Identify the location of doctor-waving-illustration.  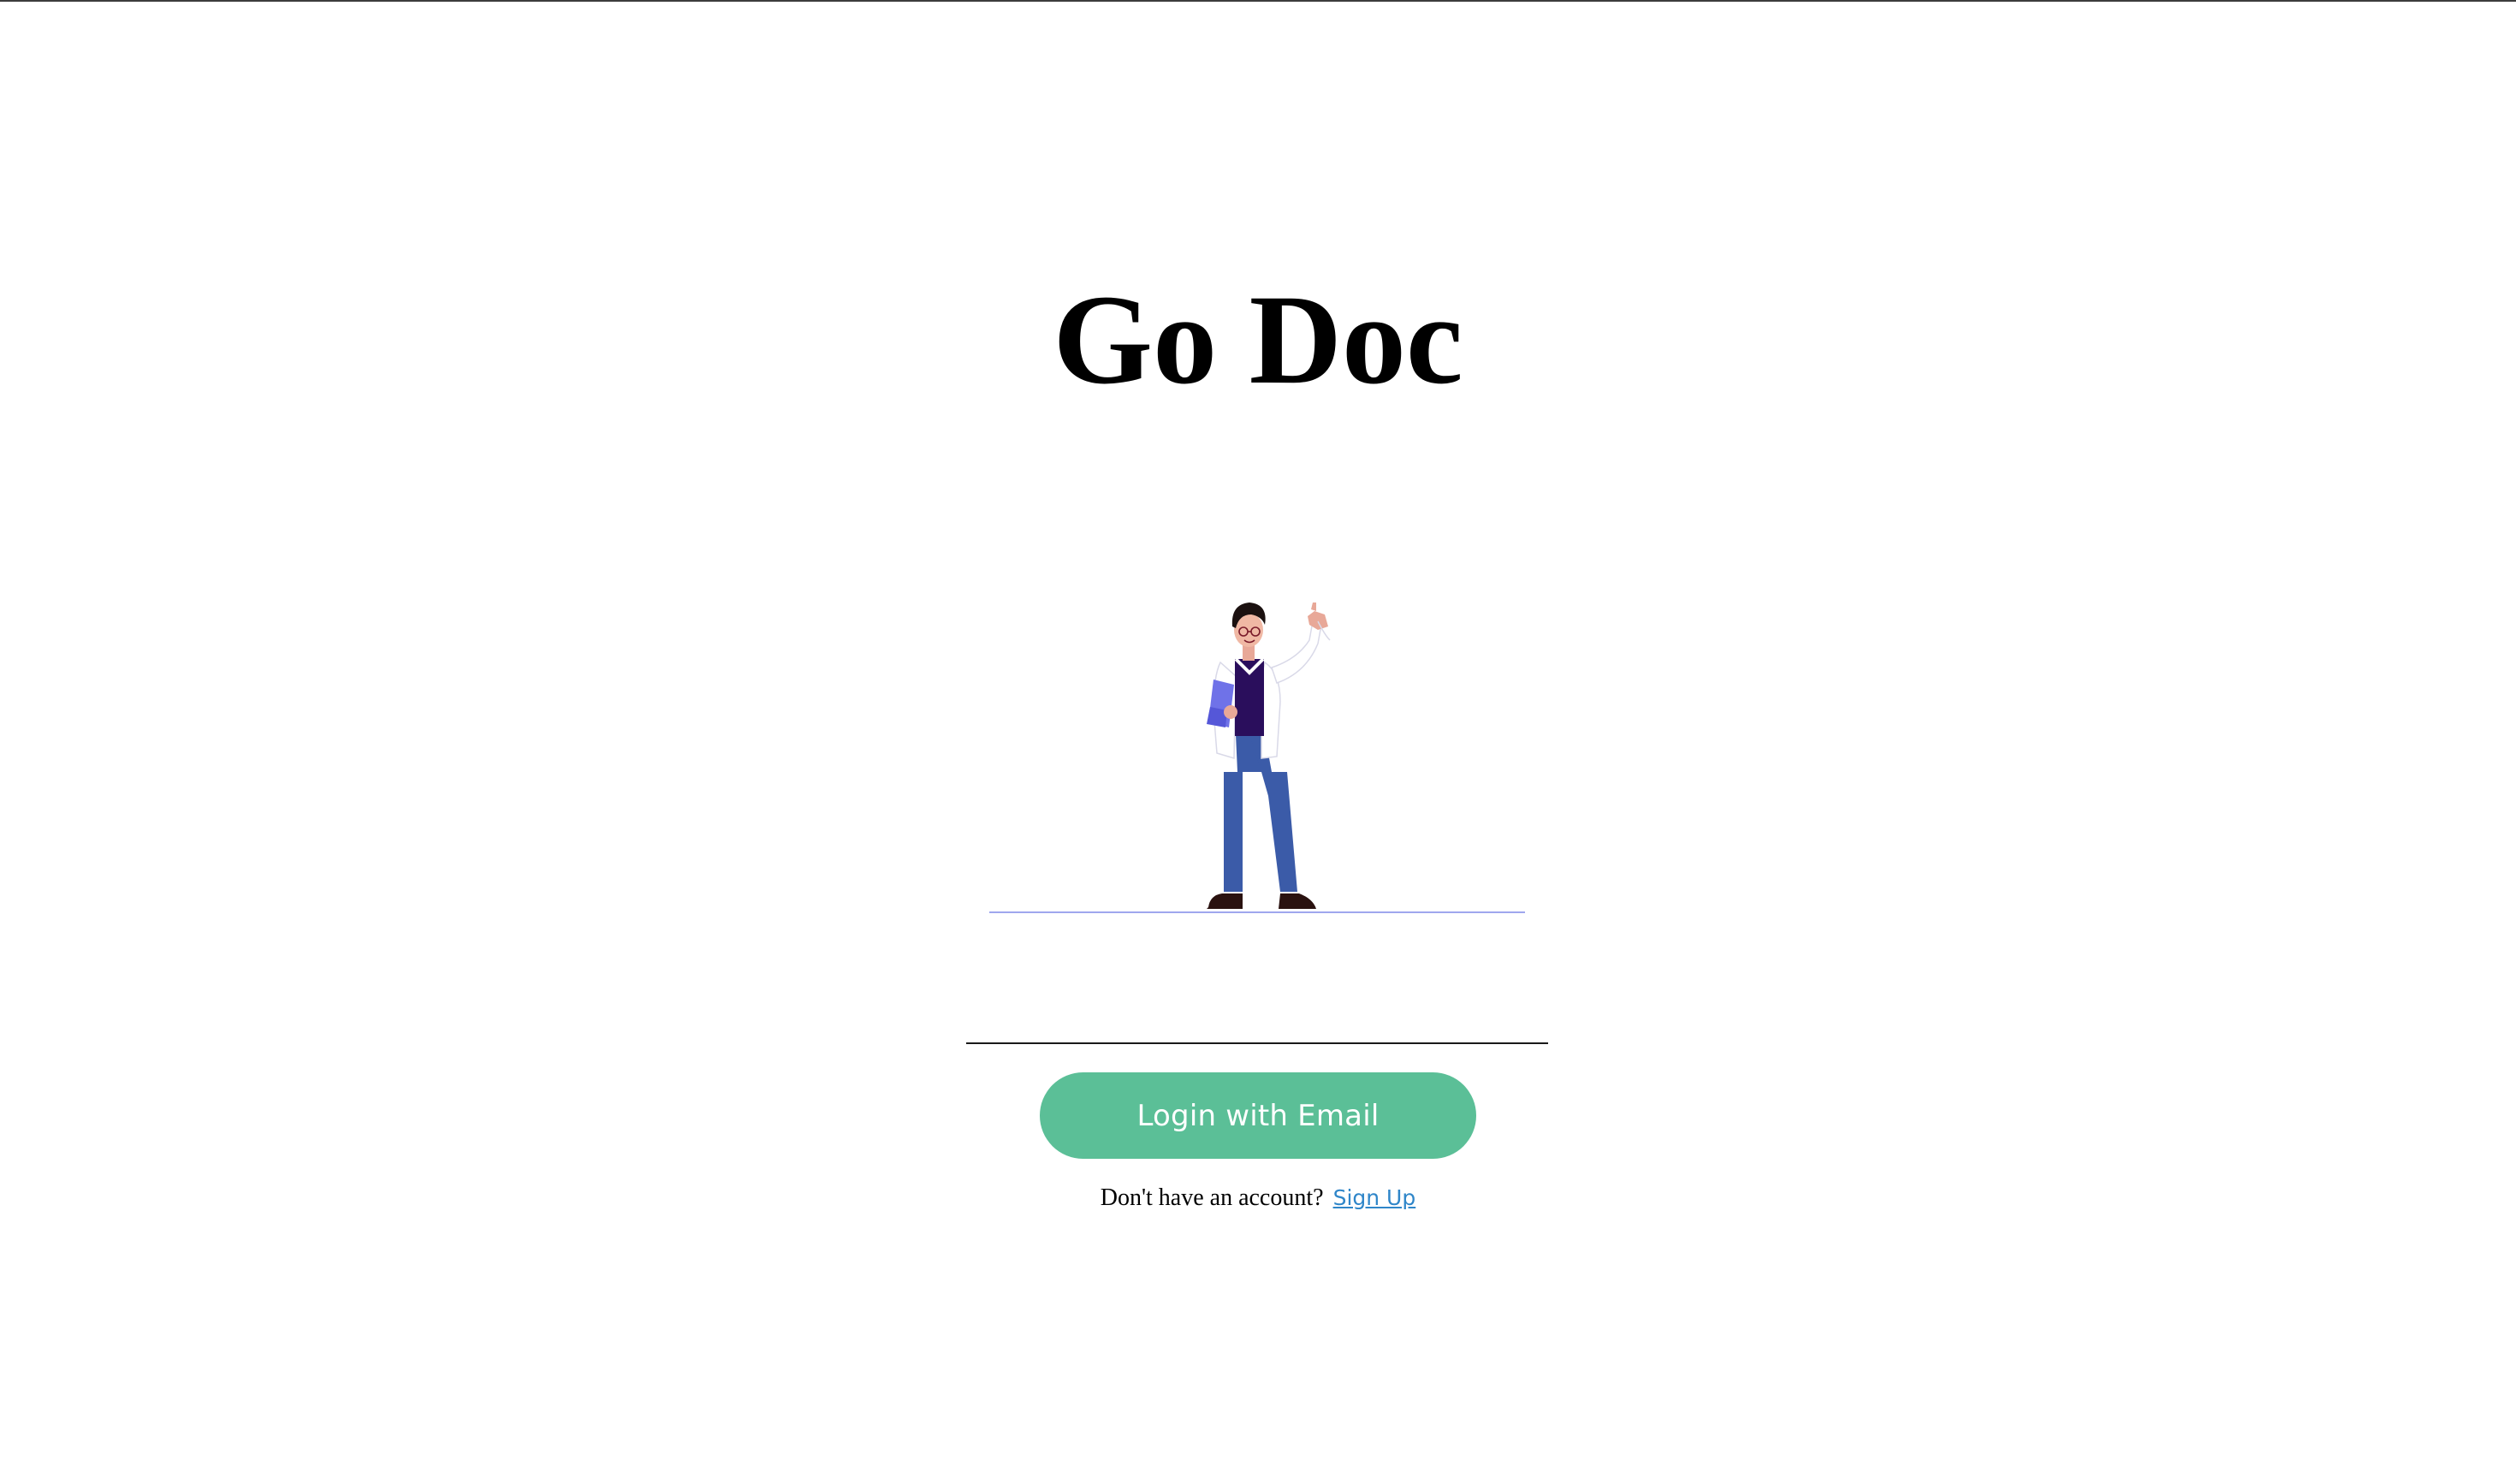
(1257, 758).